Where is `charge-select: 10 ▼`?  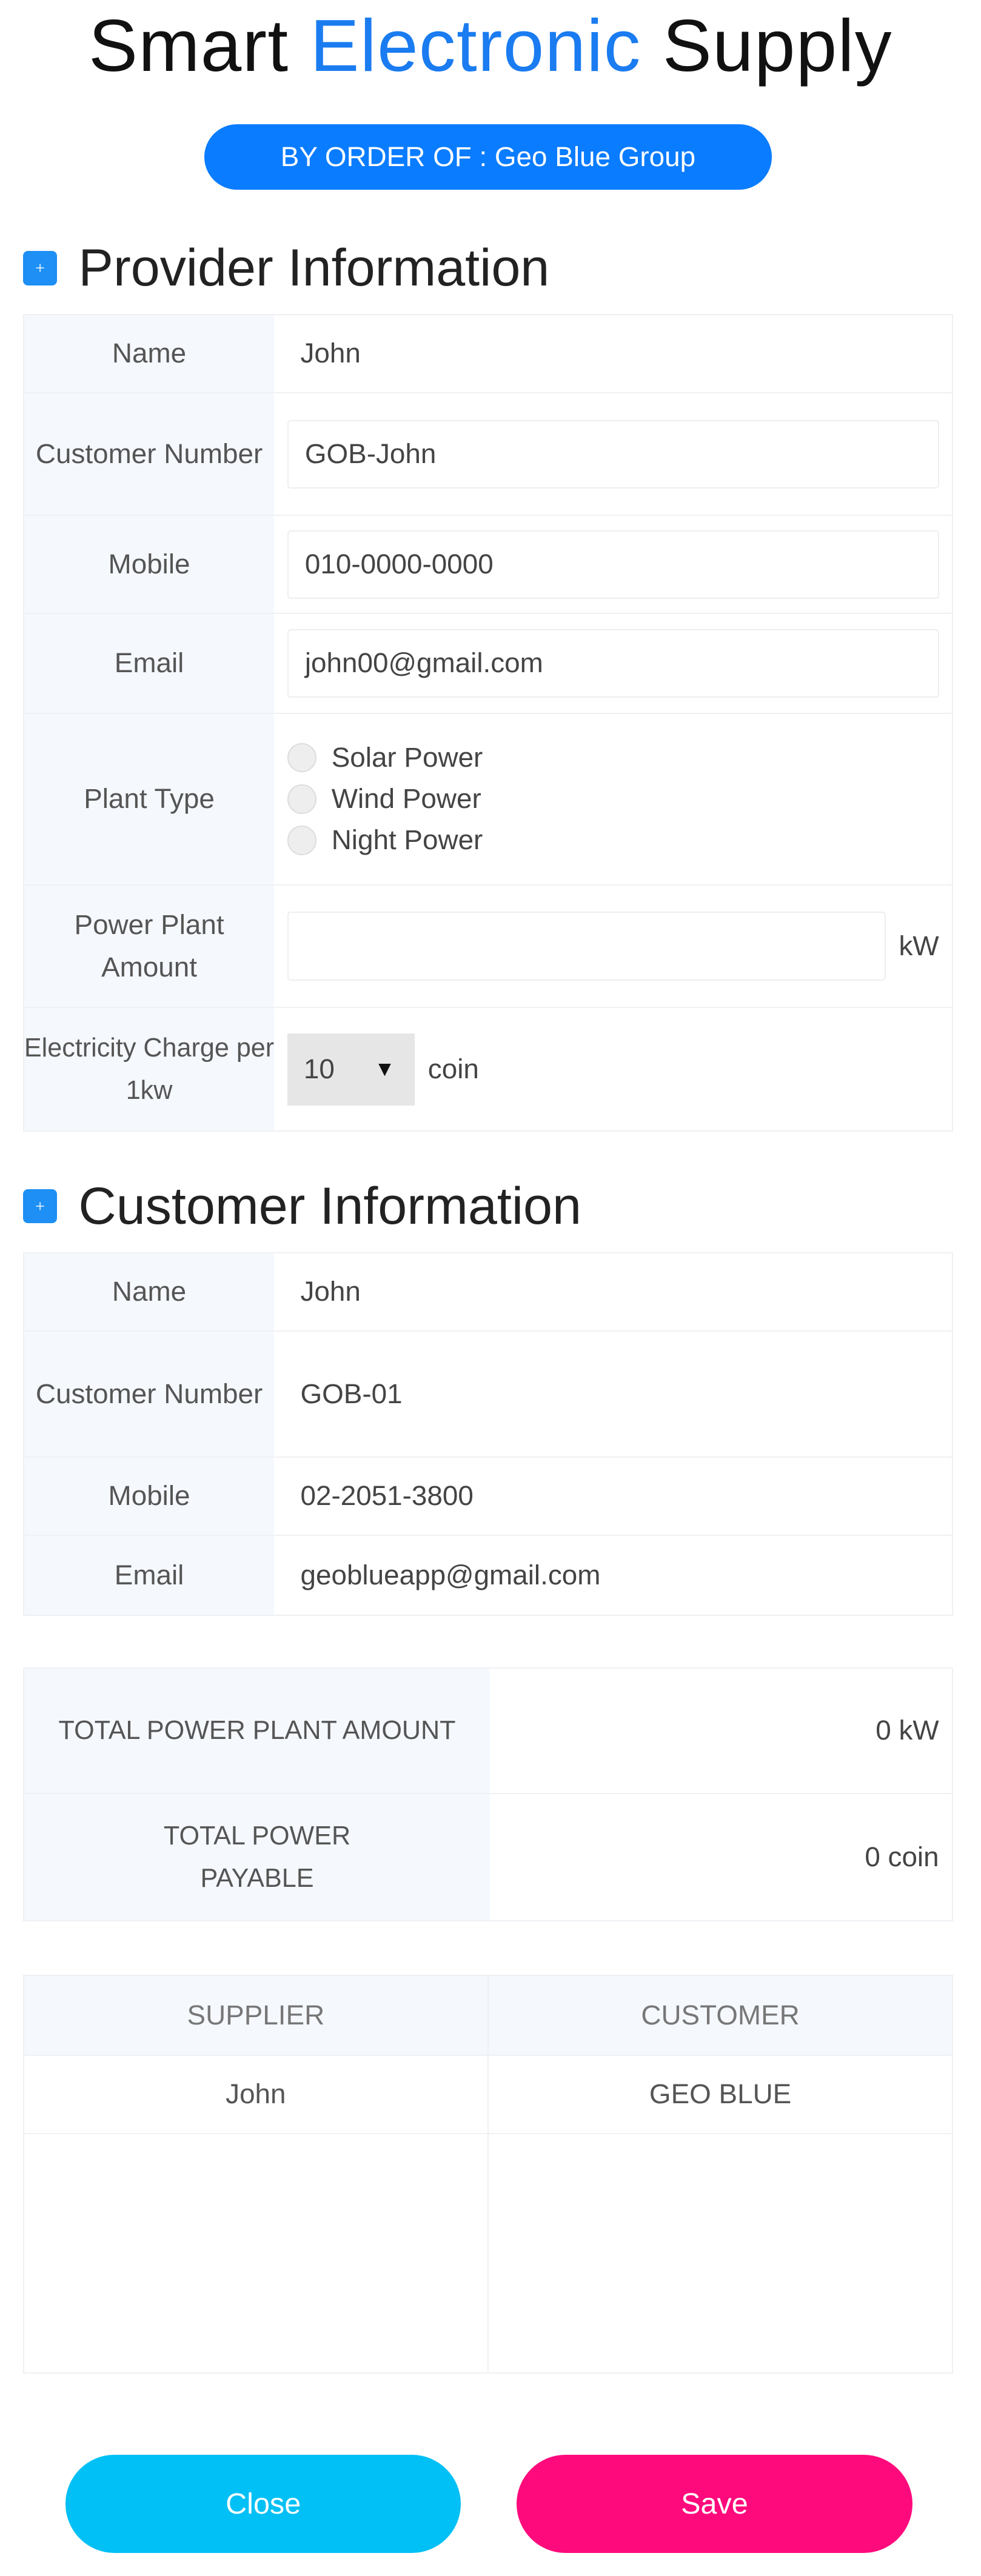 charge-select: 10 ▼ is located at coordinates (351, 1069).